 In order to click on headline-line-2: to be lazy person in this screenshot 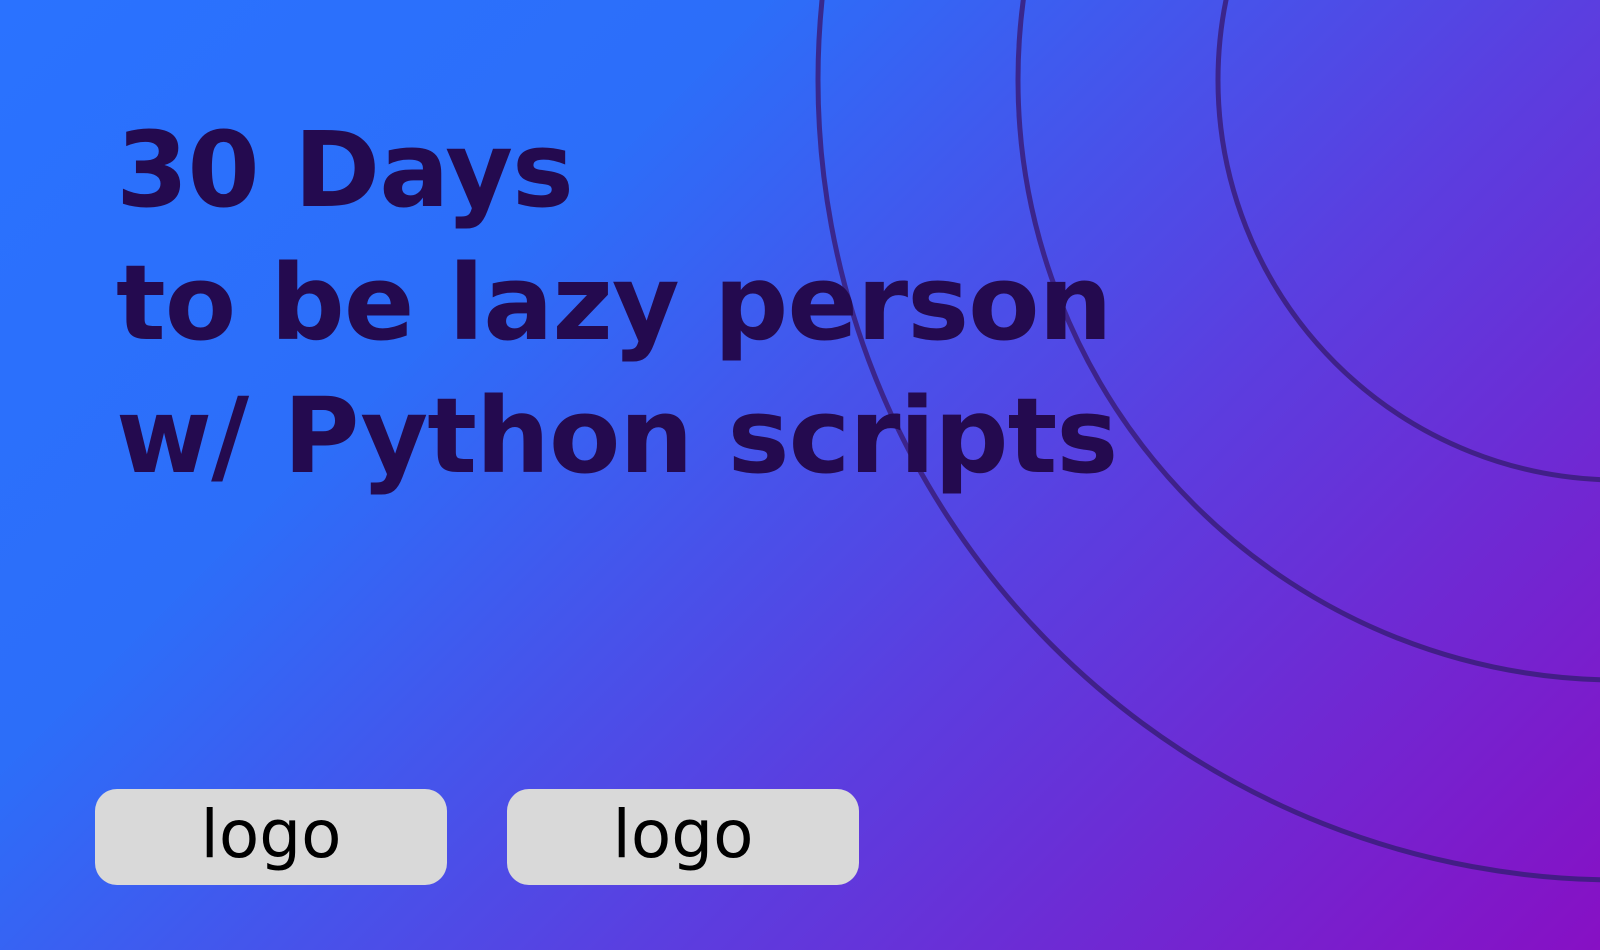, I will do `click(614, 303)`.